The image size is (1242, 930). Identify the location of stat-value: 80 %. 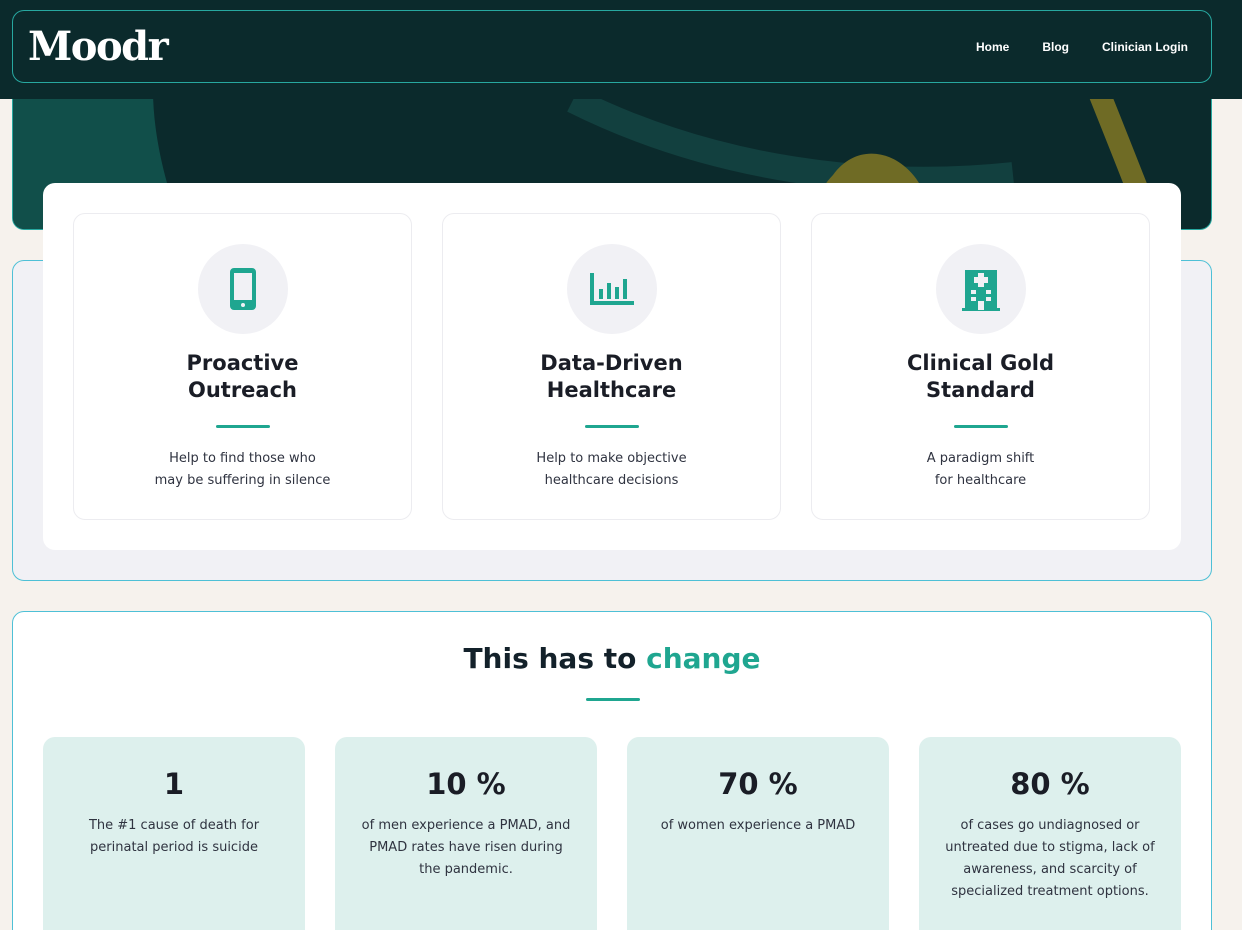
(1050, 784).